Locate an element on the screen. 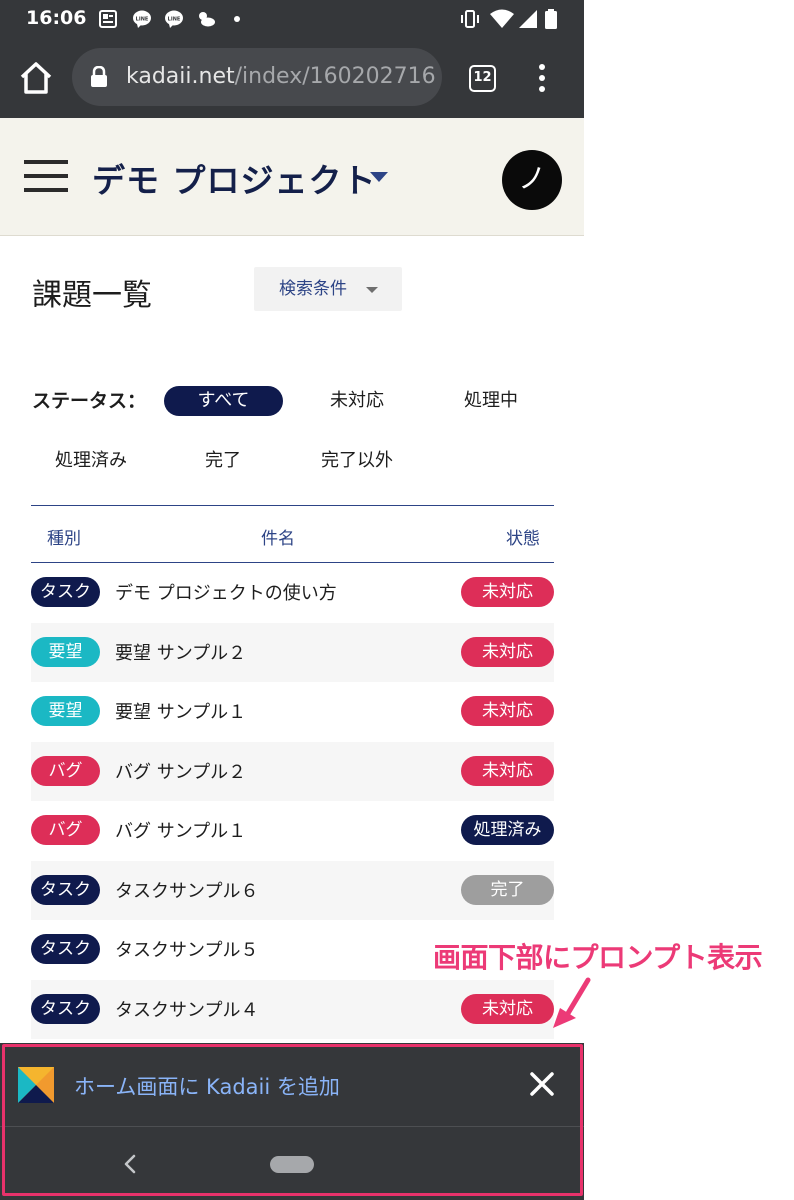  user-avatar: ノ is located at coordinates (532, 180).